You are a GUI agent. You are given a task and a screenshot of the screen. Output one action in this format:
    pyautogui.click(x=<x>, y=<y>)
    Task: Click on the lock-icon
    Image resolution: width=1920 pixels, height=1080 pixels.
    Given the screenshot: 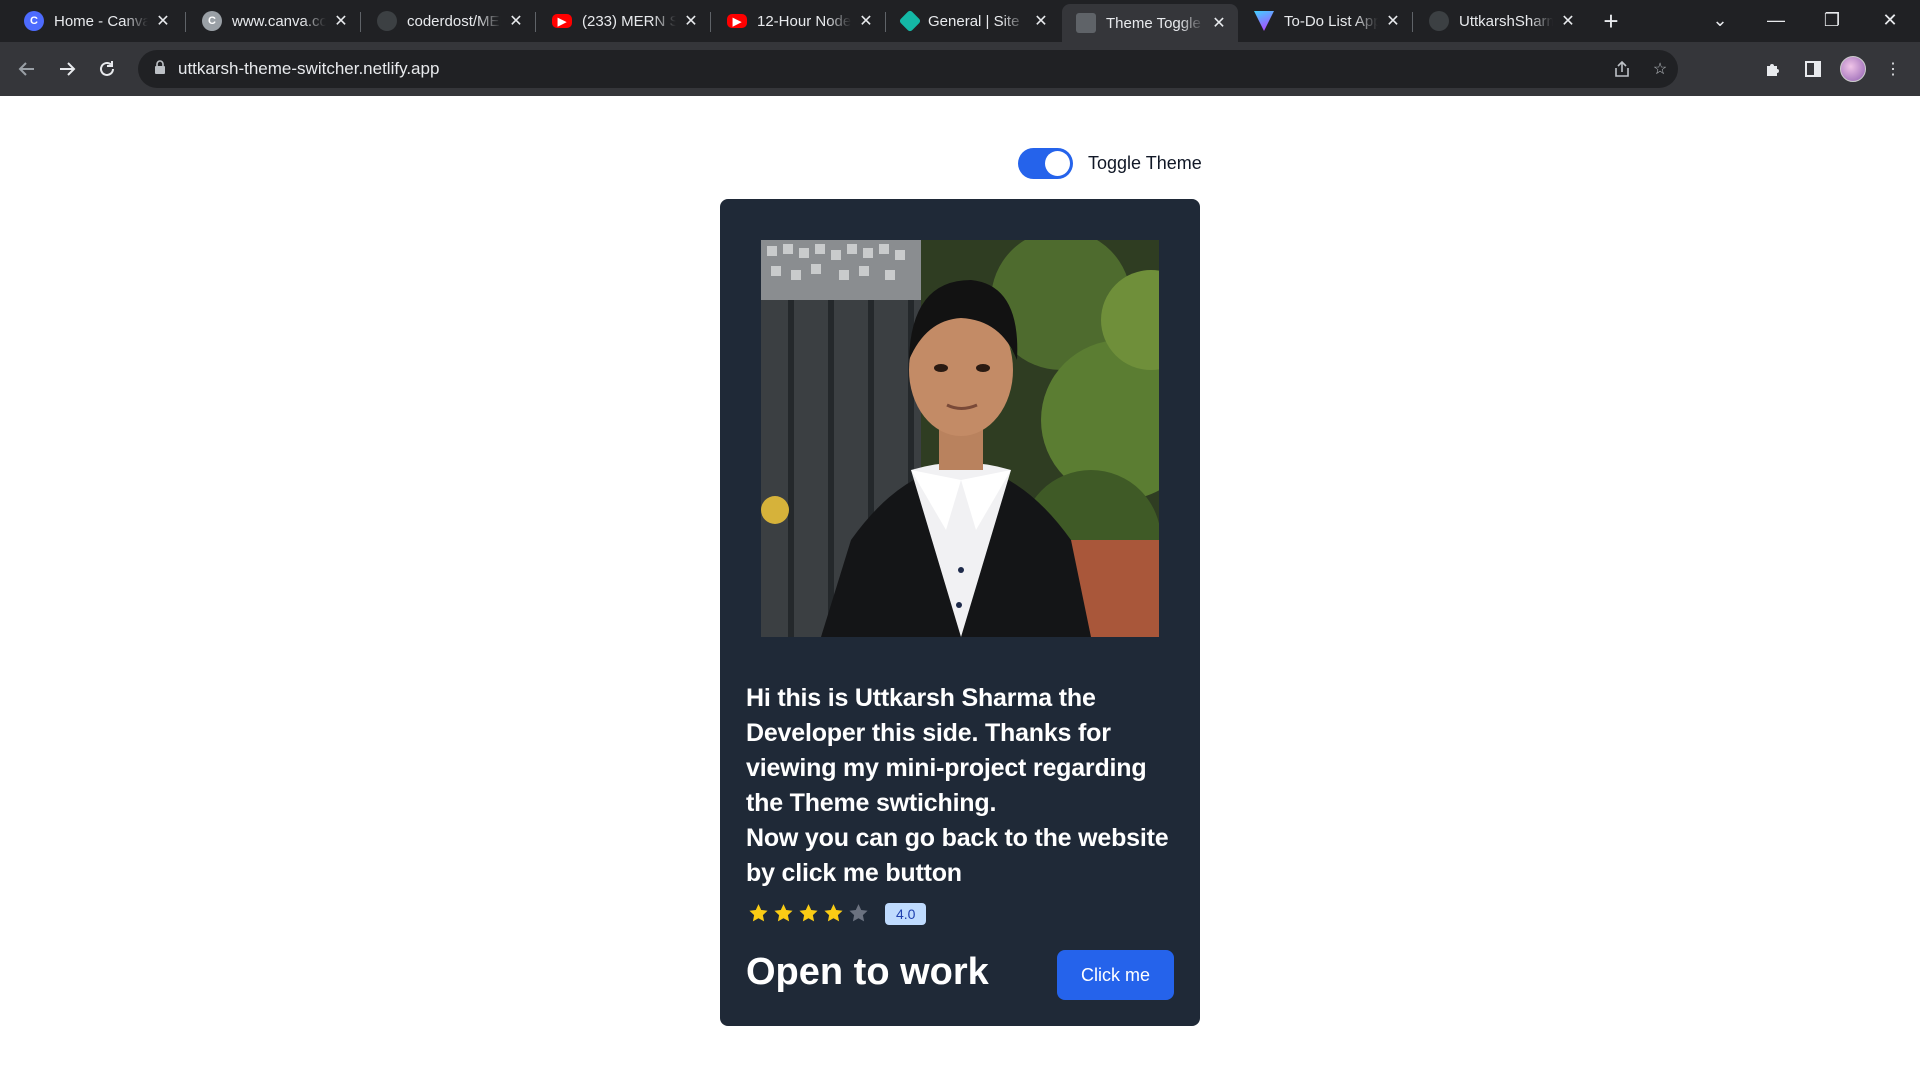 What is the action you would take?
    pyautogui.click(x=160, y=69)
    